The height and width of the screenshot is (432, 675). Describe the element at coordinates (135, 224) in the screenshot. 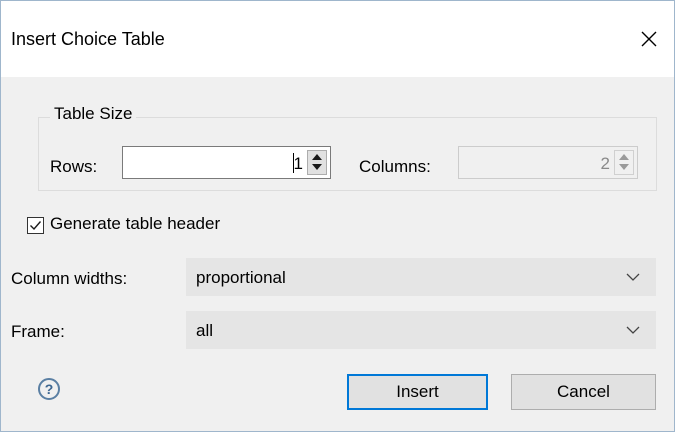

I see `generate-header-label: Generate table header` at that location.